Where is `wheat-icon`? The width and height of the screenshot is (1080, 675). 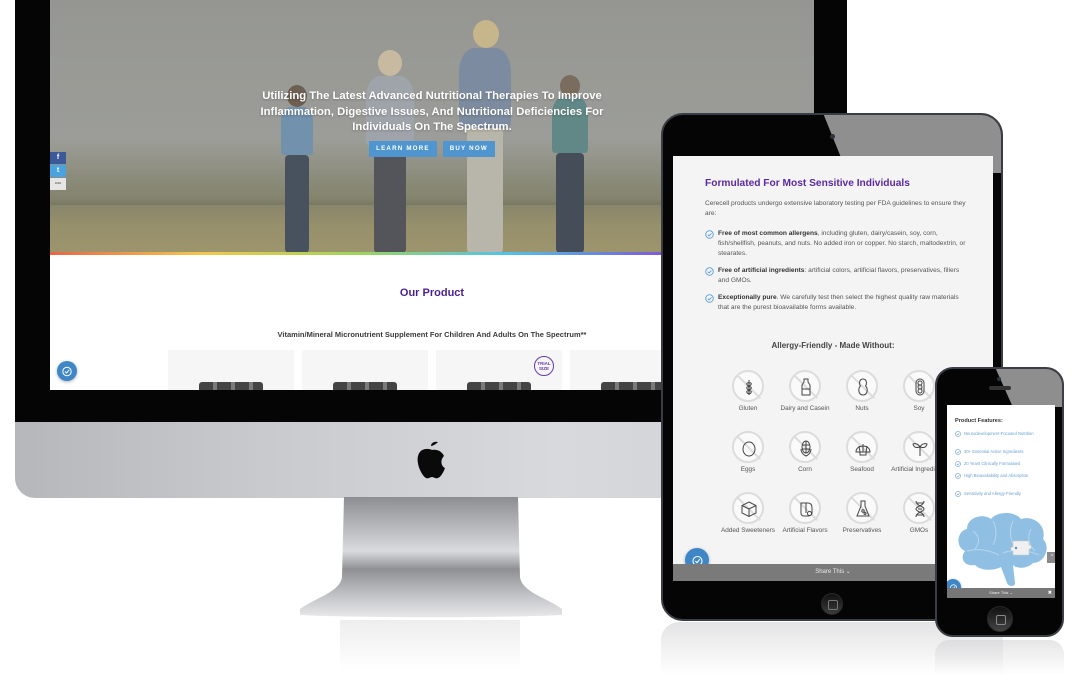
wheat-icon is located at coordinates (749, 387).